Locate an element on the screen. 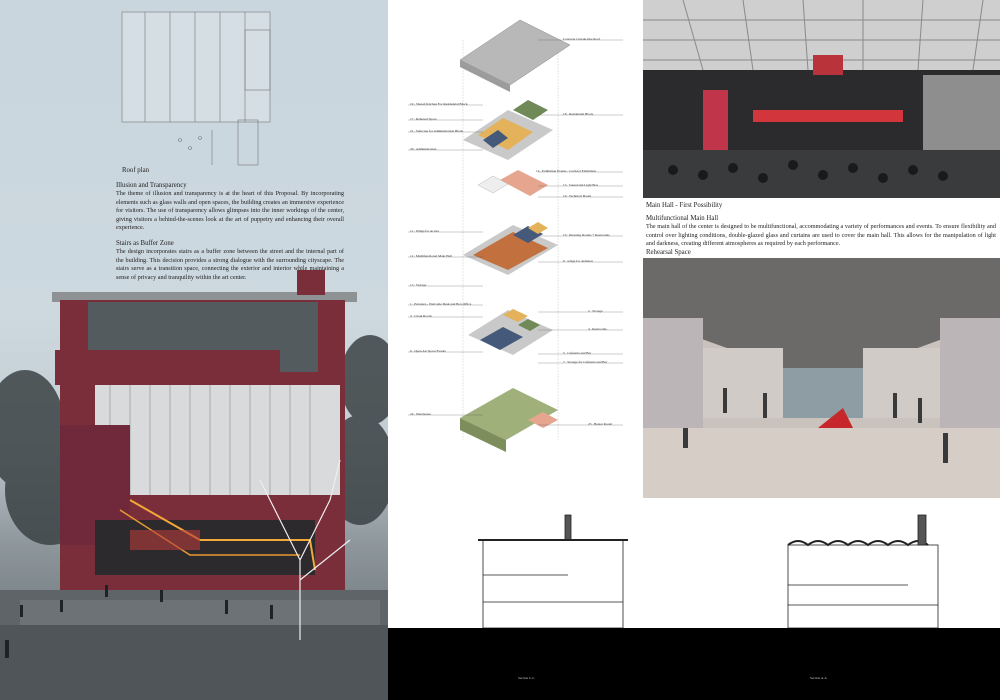 The width and height of the screenshot is (1000, 700). section-drawings is located at coordinates (708, 571).